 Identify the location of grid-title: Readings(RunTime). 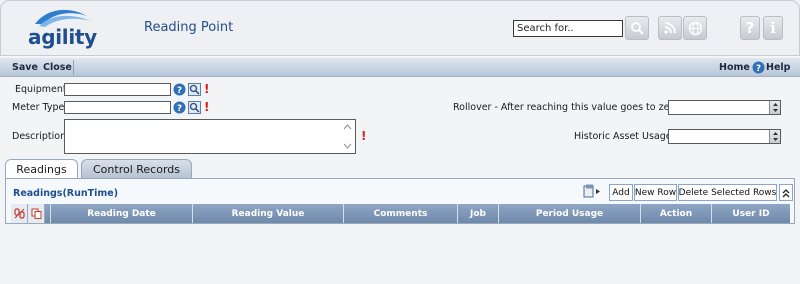
(66, 193).